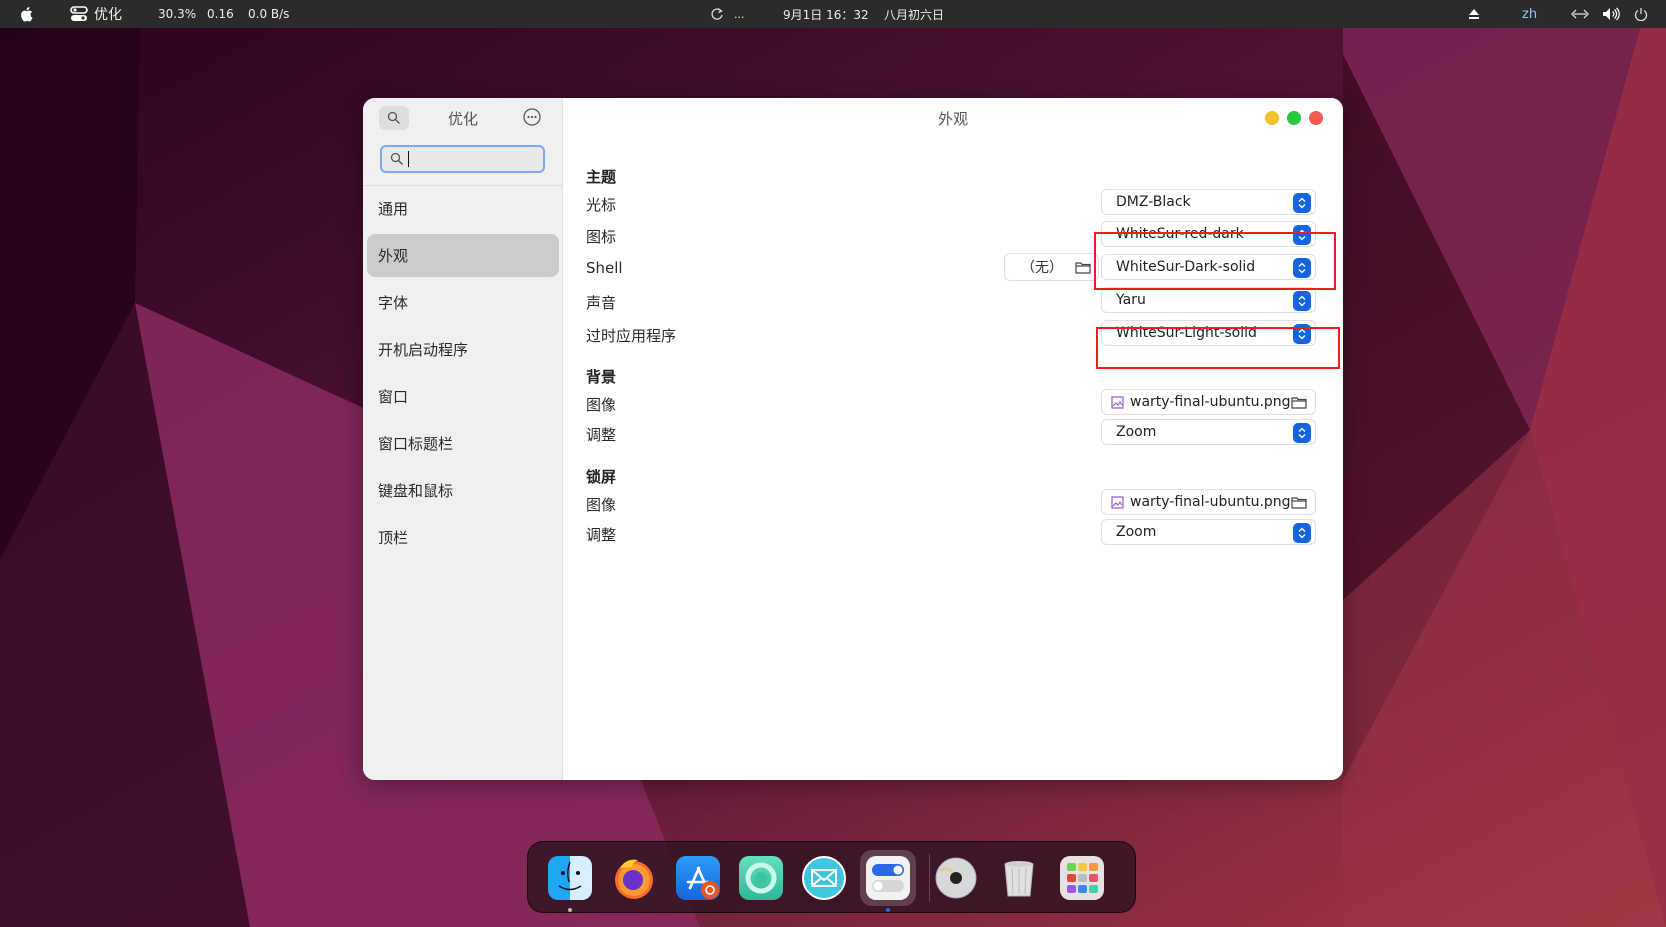 This screenshot has height=927, width=1666. What do you see at coordinates (702, 882) in the screenshot?
I see `app-store-icon` at bounding box center [702, 882].